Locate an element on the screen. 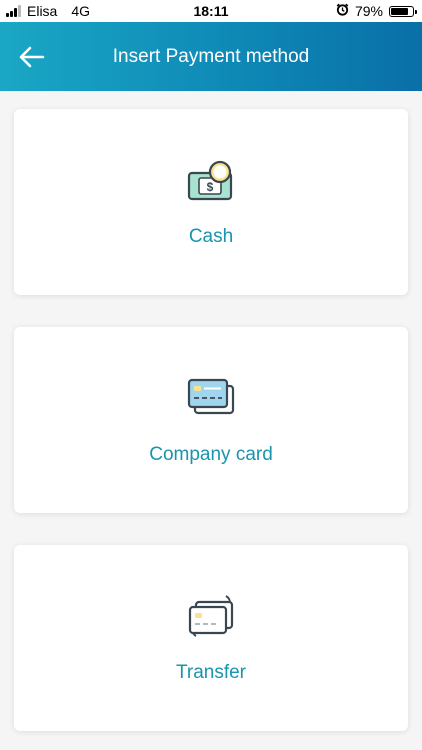  status-right: 79% is located at coordinates (376, 11).